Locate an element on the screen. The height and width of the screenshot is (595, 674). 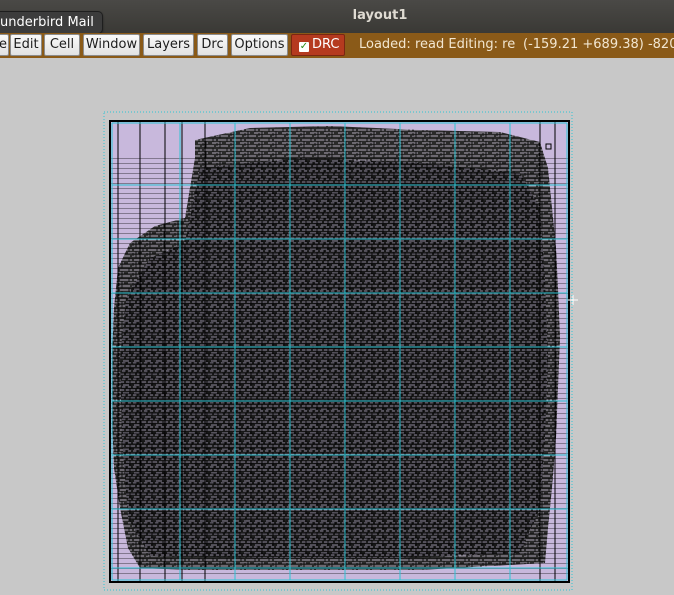
menu-options-button: Options is located at coordinates (259, 45).